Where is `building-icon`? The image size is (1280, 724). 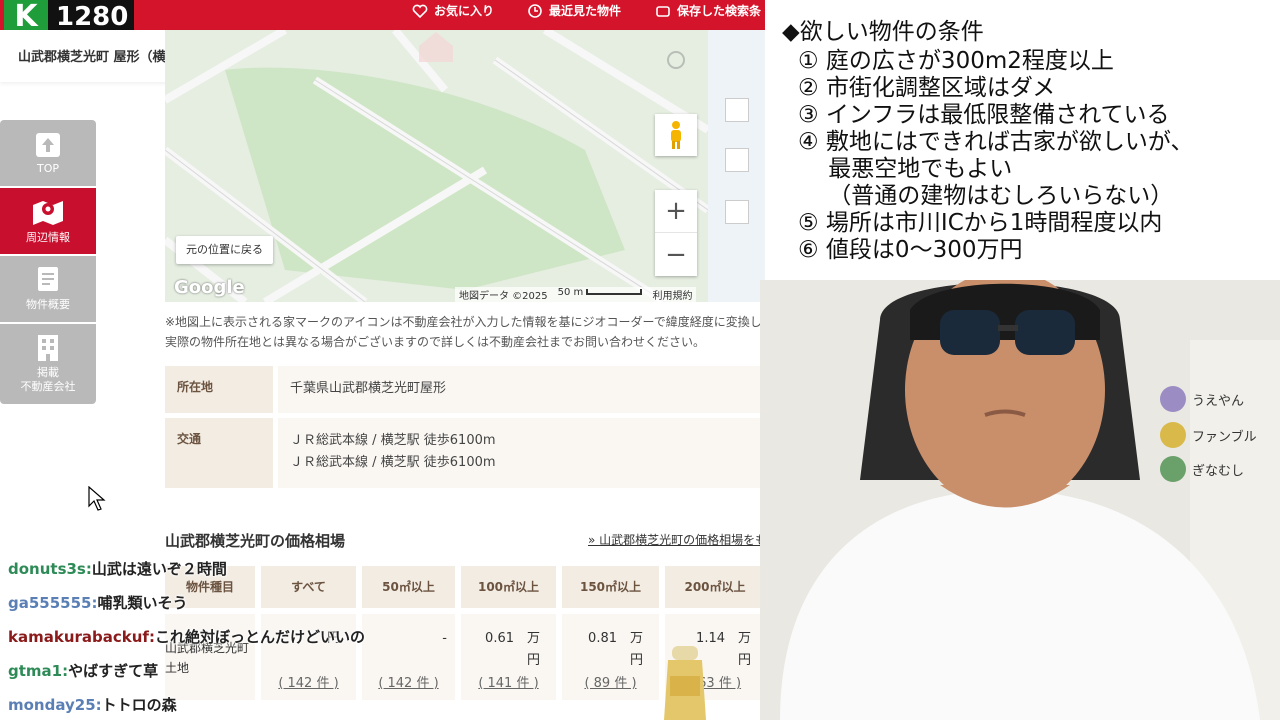
building-icon is located at coordinates (48, 348).